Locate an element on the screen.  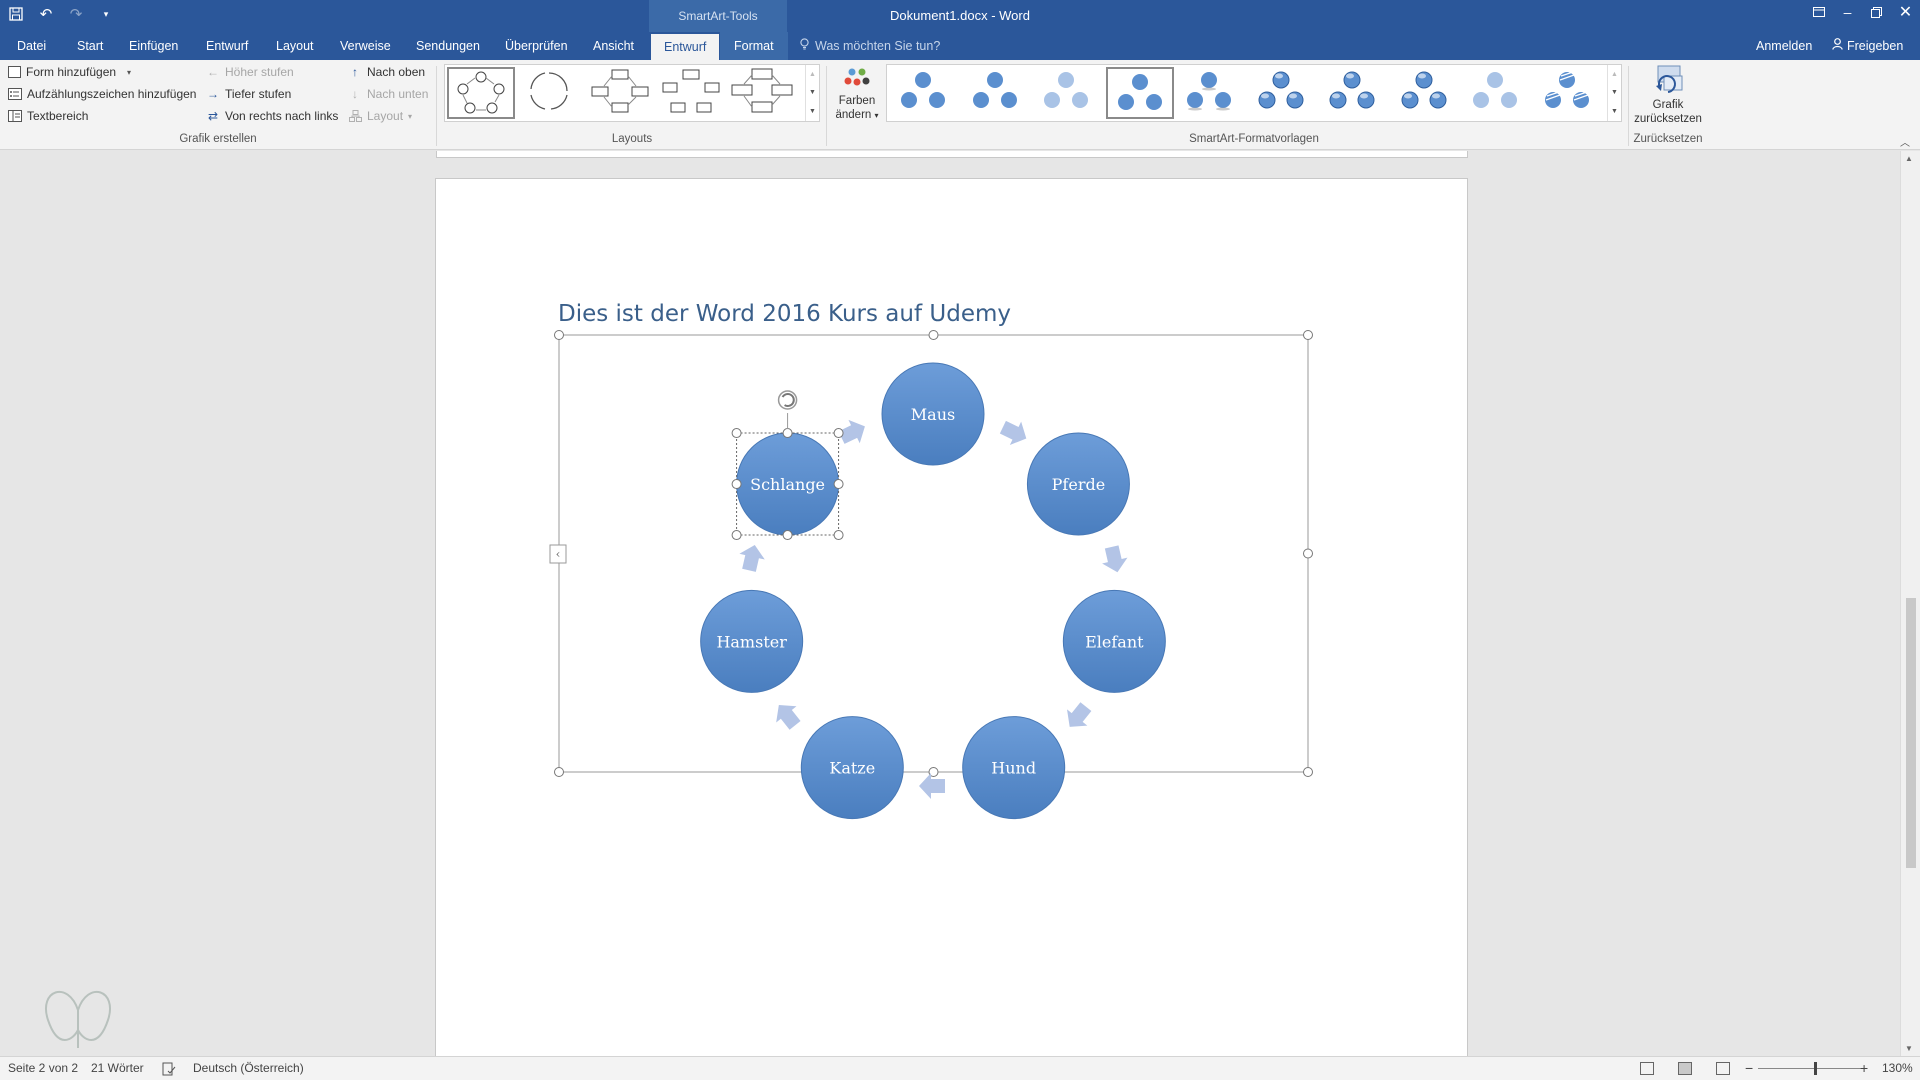
layouts-gallery-scroll: ▲ ▼ ▼ is located at coordinates (812, 93).